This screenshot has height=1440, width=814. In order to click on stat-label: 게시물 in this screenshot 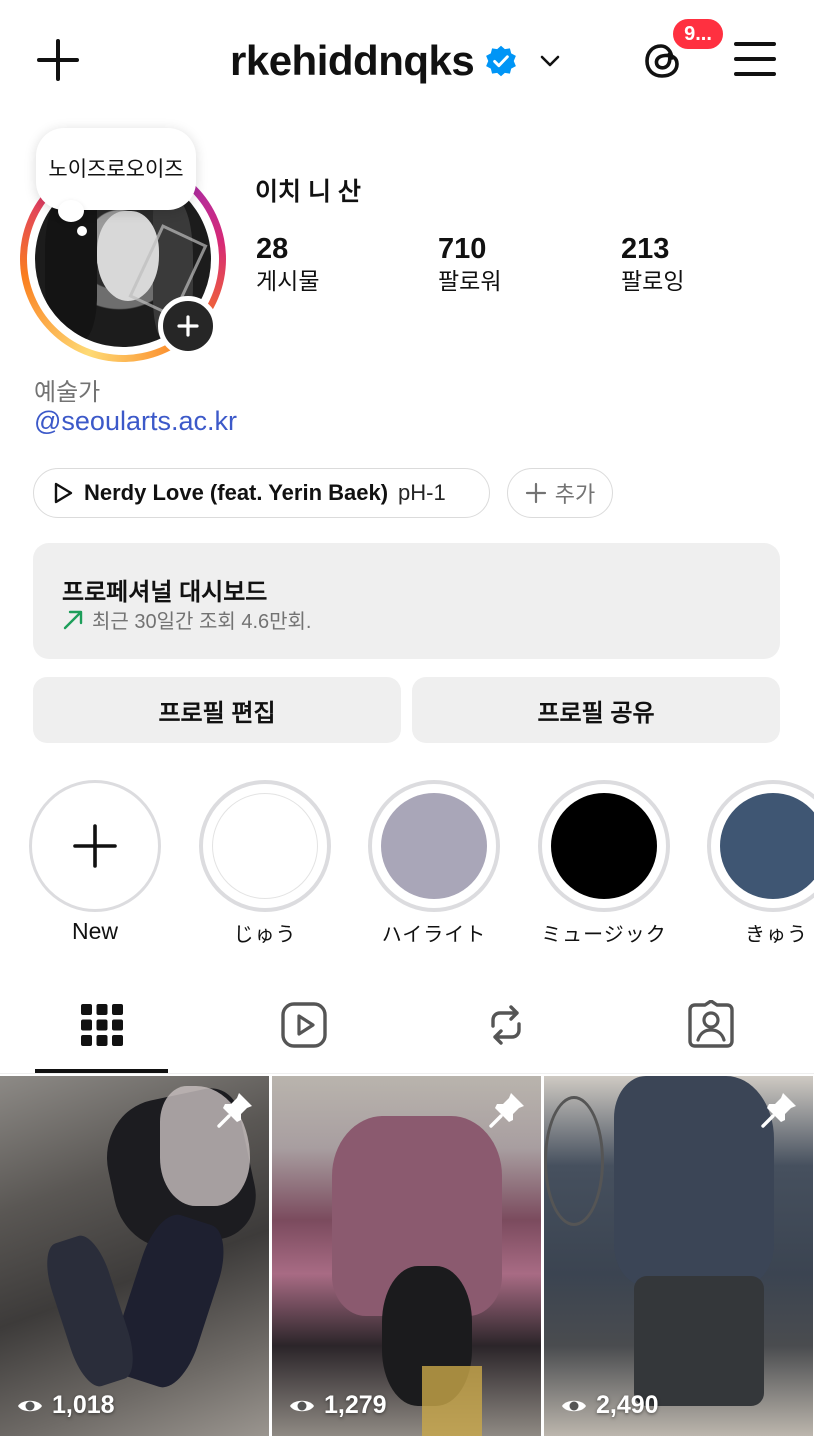, I will do `click(288, 281)`.